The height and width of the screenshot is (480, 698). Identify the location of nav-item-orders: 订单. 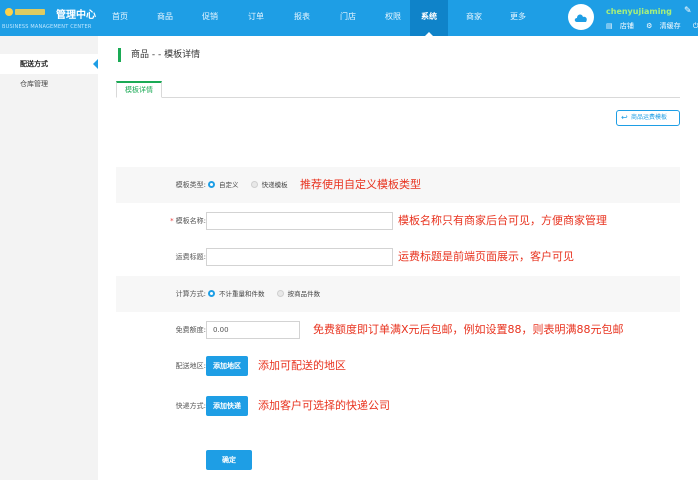
(256, 18).